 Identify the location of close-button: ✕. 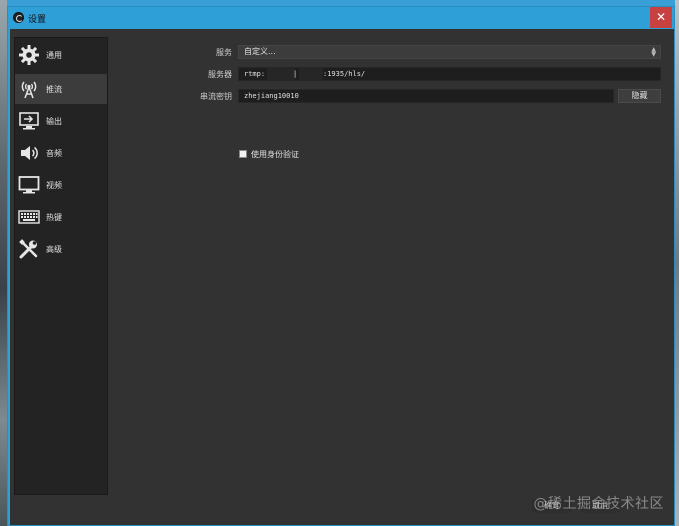
(661, 17).